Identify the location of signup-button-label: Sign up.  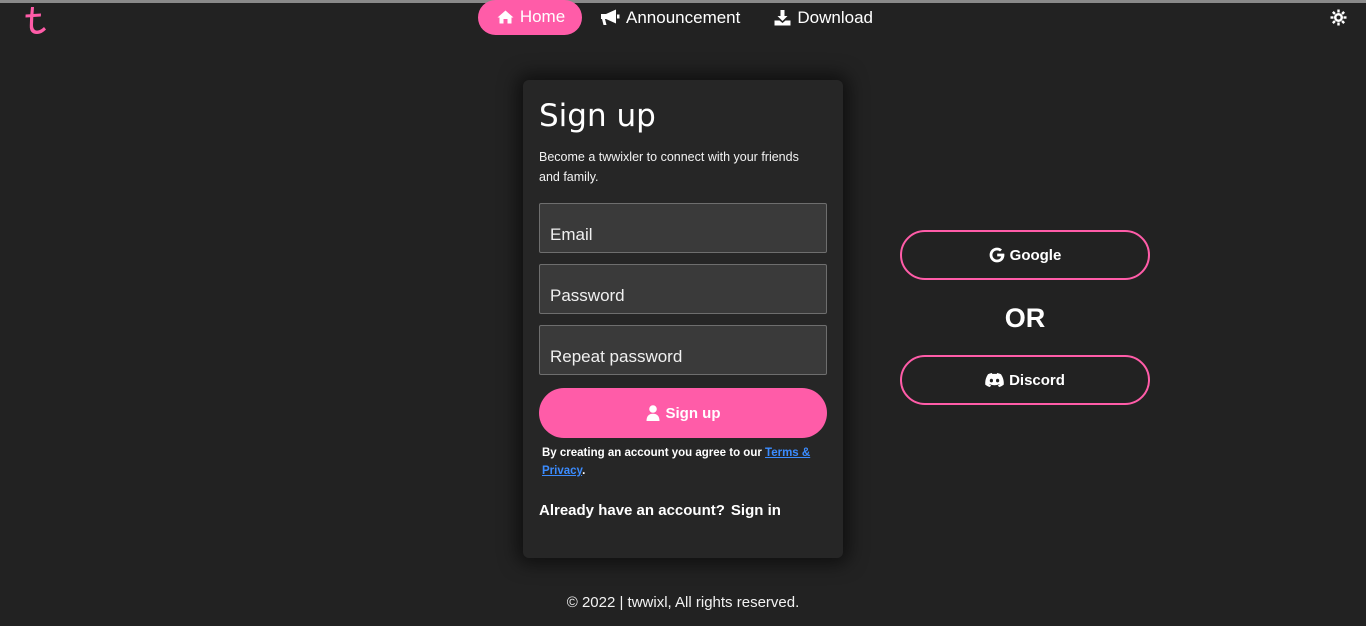
(693, 413).